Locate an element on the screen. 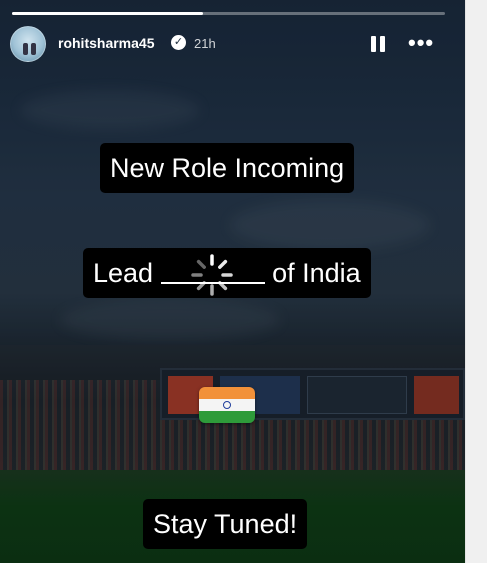 The height and width of the screenshot is (563, 487). story-progress-fill is located at coordinates (107, 13).